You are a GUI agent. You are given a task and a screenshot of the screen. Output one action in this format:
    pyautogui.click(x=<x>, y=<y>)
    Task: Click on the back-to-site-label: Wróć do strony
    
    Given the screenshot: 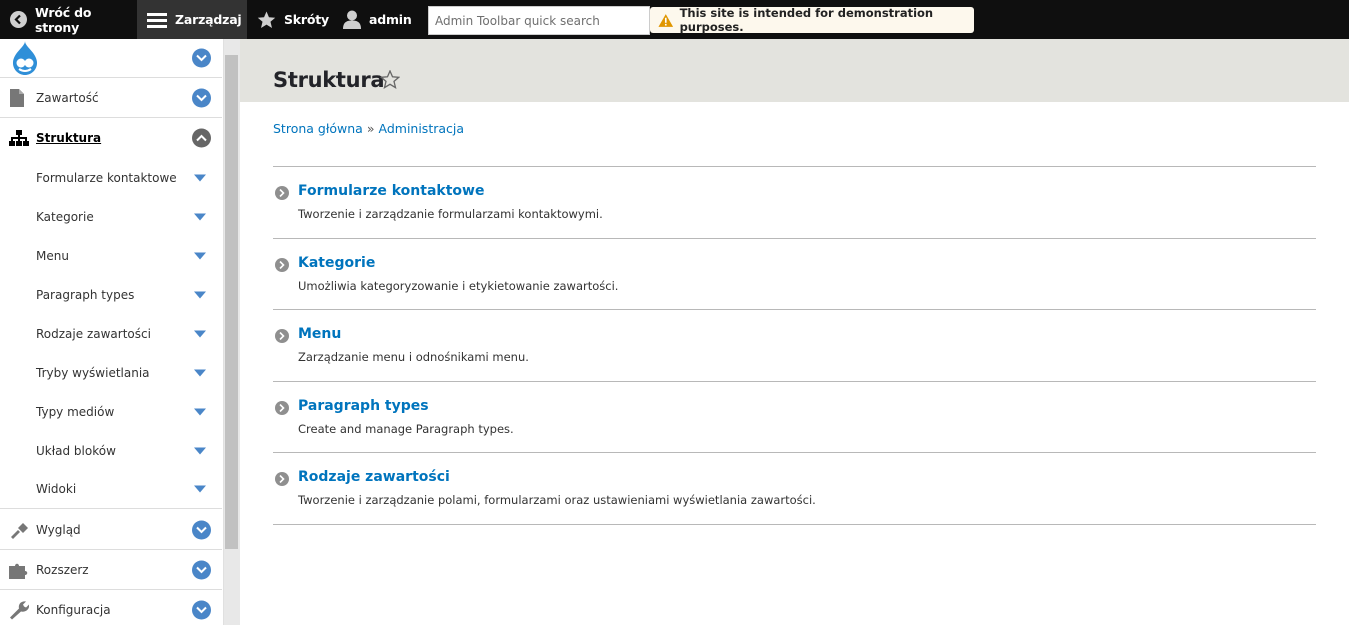 What is the action you would take?
    pyautogui.click(x=63, y=19)
    